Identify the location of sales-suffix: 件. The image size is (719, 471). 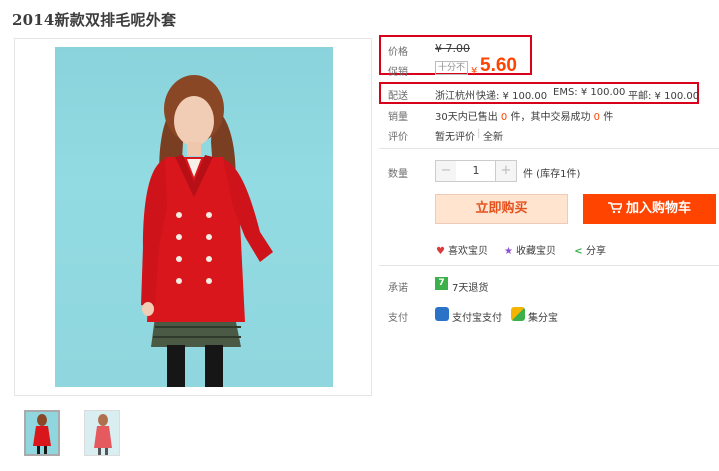
(608, 117).